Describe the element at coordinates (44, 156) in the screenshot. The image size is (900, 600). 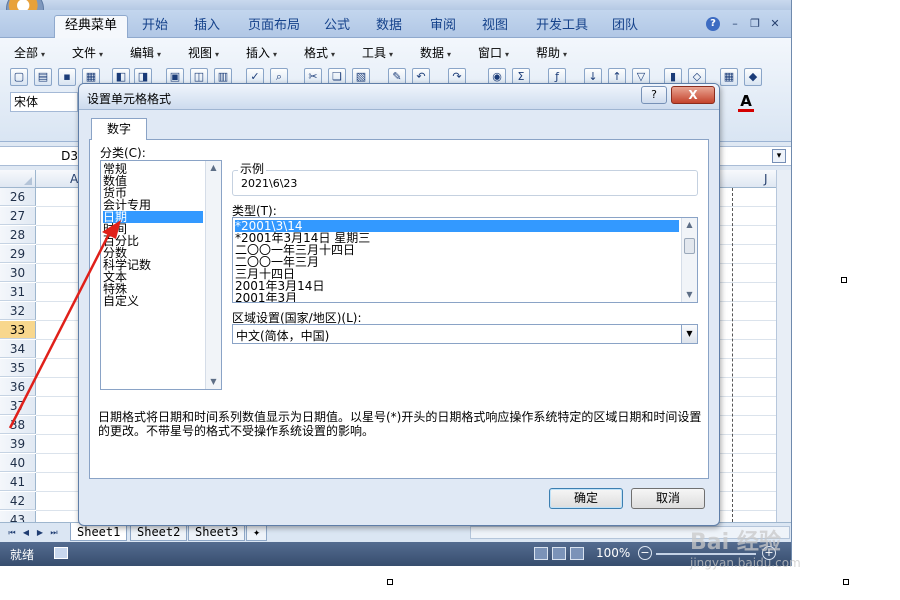
I see `name-box: D3` at that location.